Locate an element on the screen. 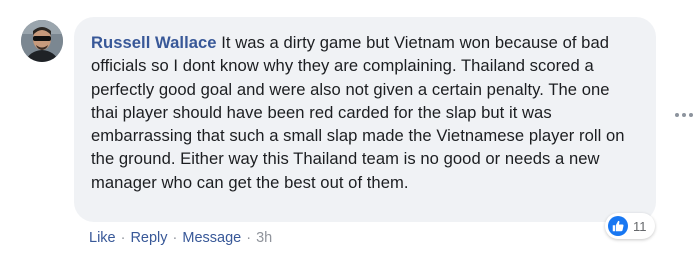 This screenshot has height=259, width=700. reaction-summary: 11 is located at coordinates (630, 226).